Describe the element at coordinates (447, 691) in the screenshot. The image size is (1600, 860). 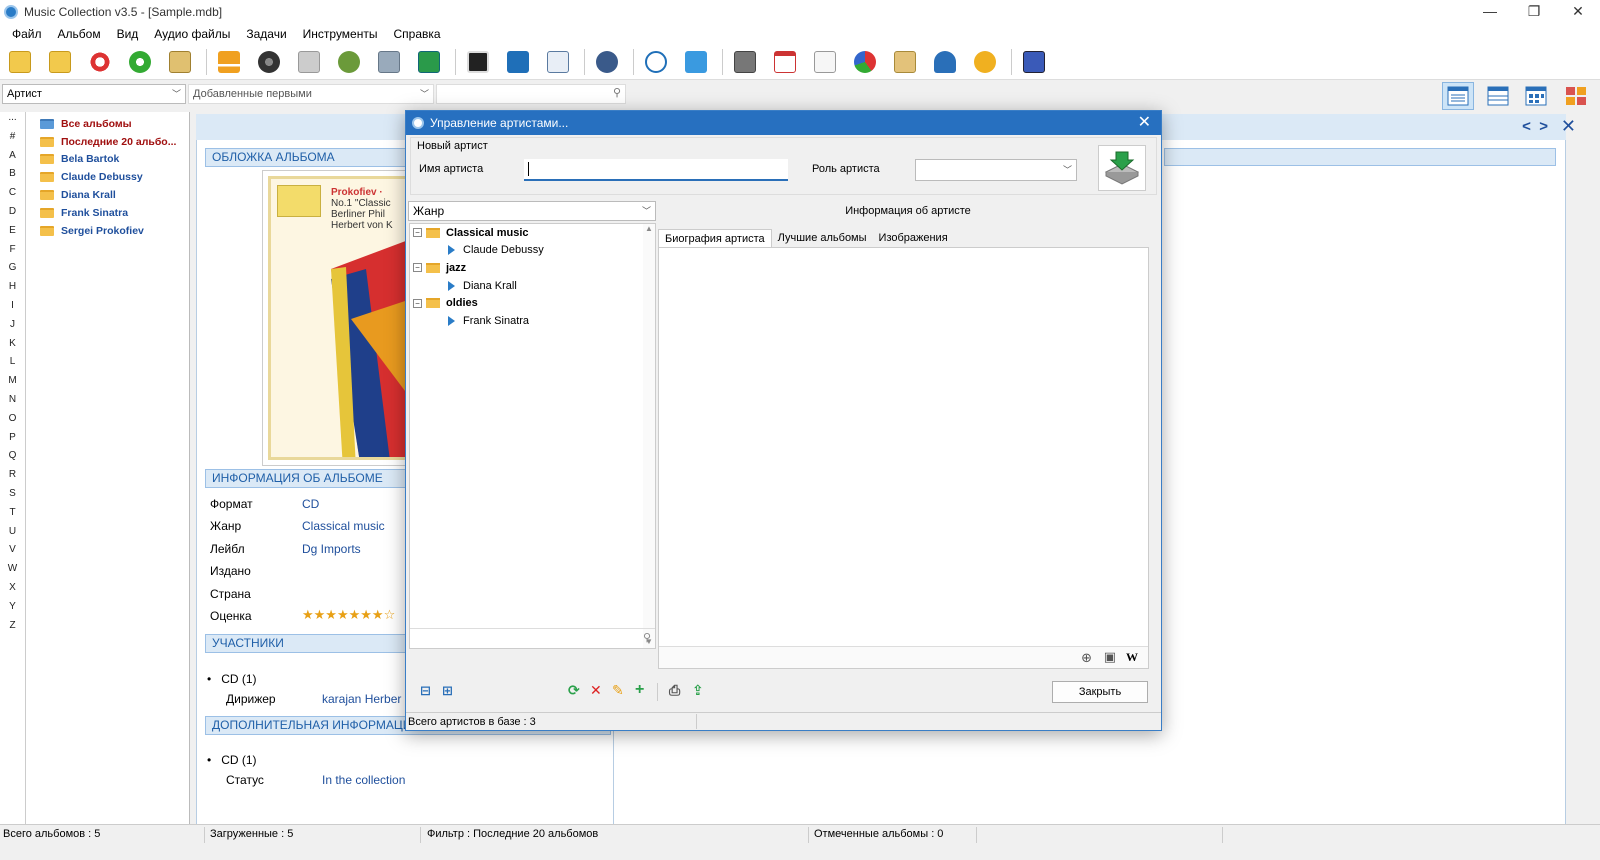
I see `expand-all-icon: ⊞` at that location.